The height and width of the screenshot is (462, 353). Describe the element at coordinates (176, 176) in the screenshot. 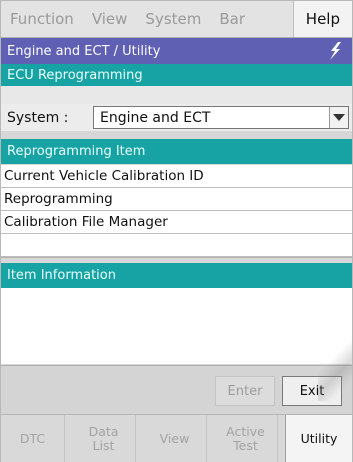

I see `list-item-calibration-id: Current Vehicle Calibration ID` at that location.